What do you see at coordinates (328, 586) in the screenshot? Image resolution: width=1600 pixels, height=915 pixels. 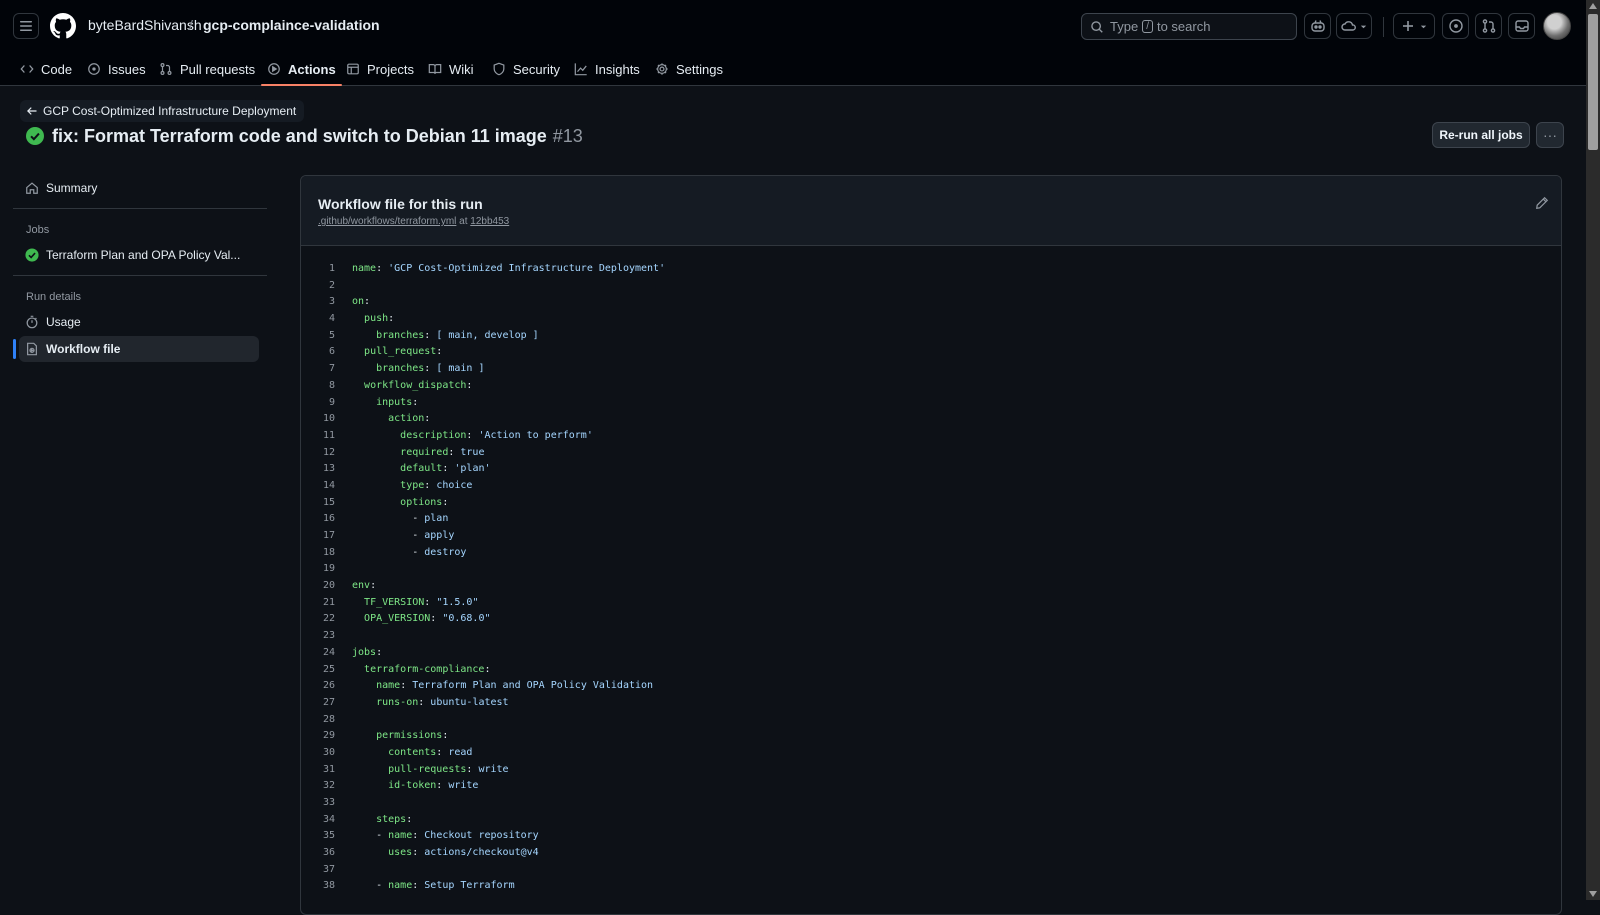 I see `line-number: 20` at bounding box center [328, 586].